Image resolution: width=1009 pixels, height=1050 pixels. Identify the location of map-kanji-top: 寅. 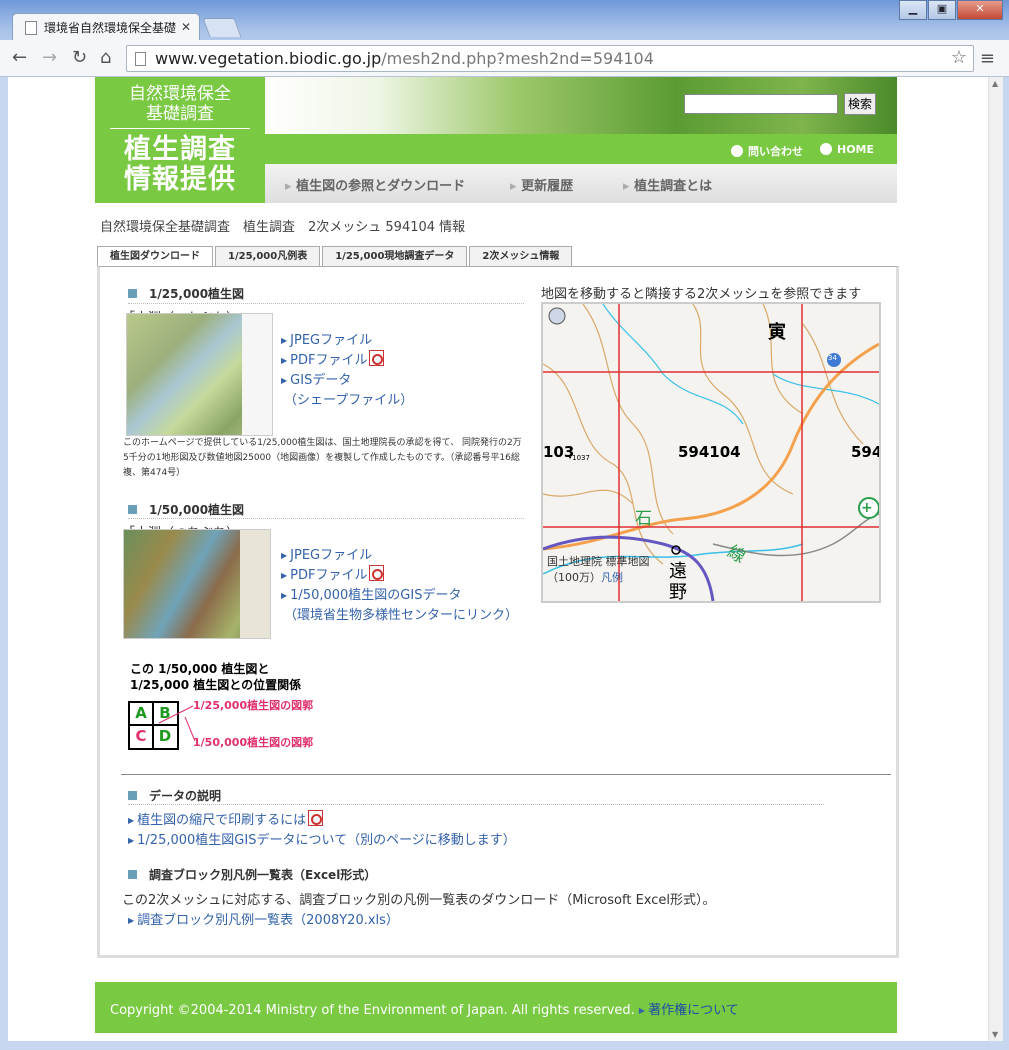
(777, 332).